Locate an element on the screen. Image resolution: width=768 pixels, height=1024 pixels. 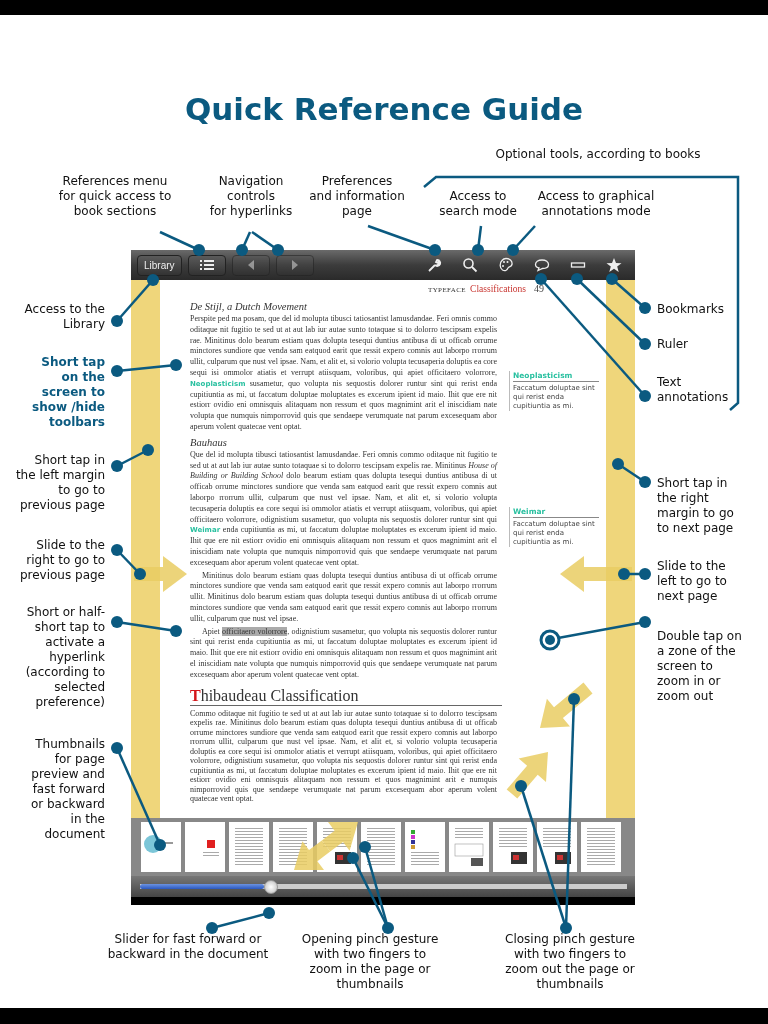
callout-label: Double tap on a zone of the screen to zoom in or zoom out is located at coordinates (699, 666).